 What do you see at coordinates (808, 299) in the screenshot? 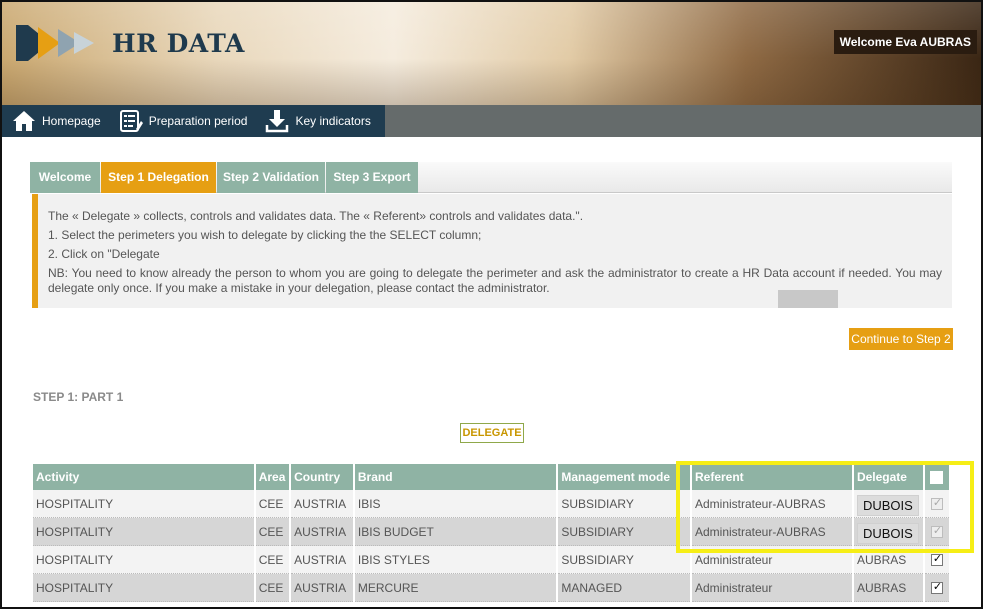
I see `scroll-indicator` at bounding box center [808, 299].